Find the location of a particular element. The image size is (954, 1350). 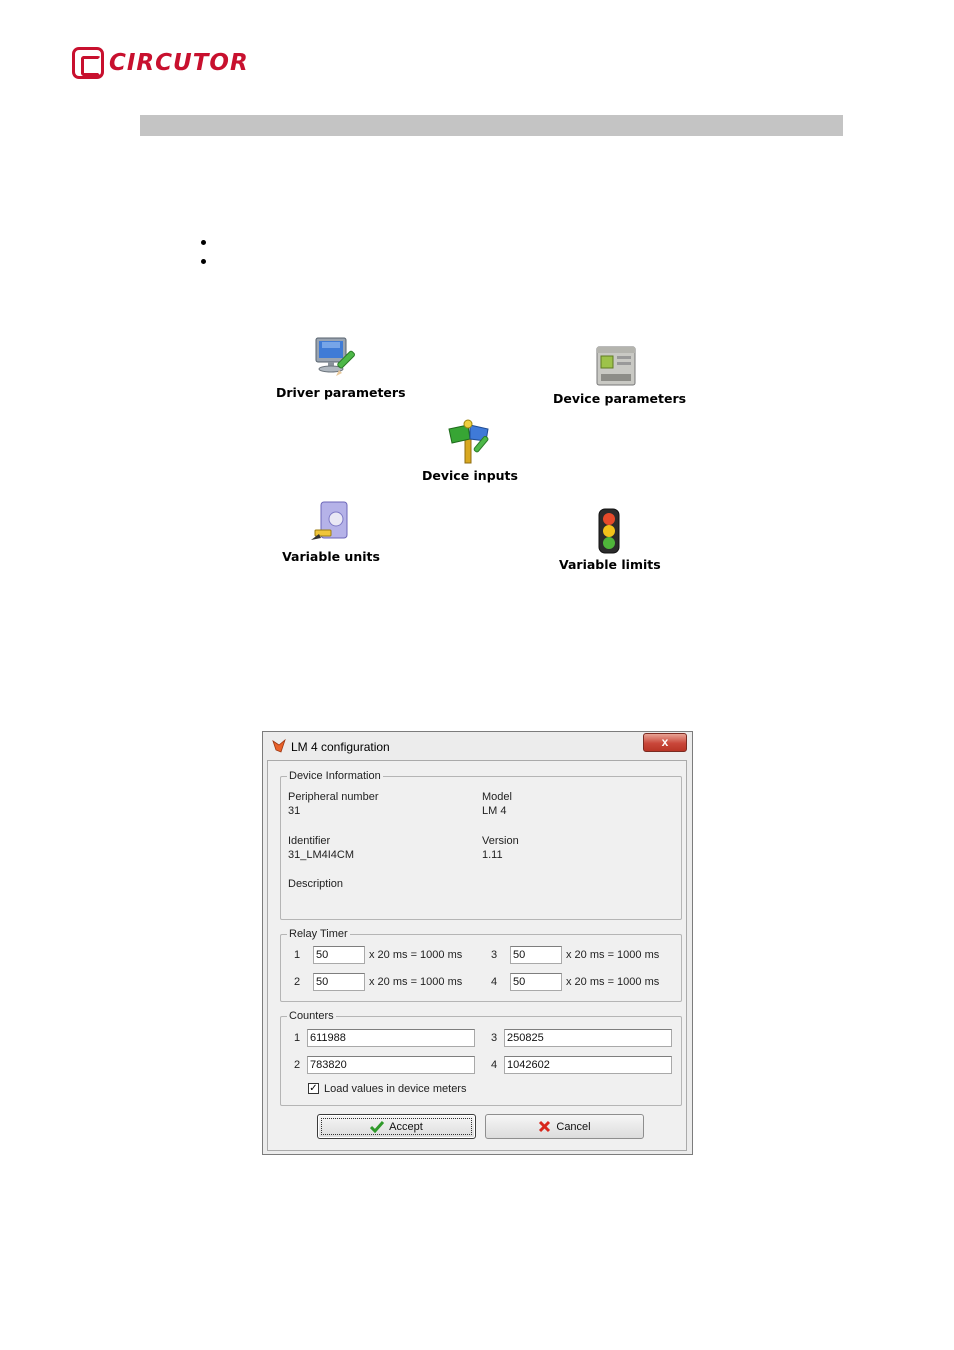

monitor-pencil-icon is located at coordinates (335, 356).